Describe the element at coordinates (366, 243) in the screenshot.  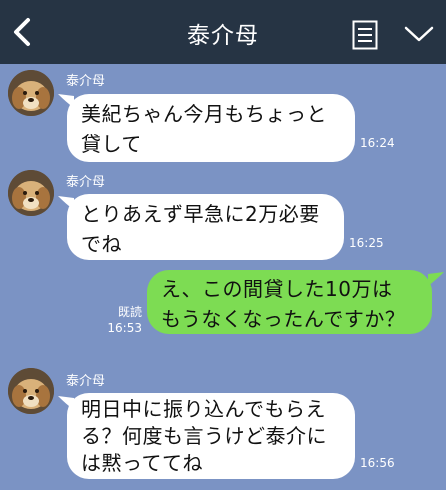
I see `message-time: 16:25` at that location.